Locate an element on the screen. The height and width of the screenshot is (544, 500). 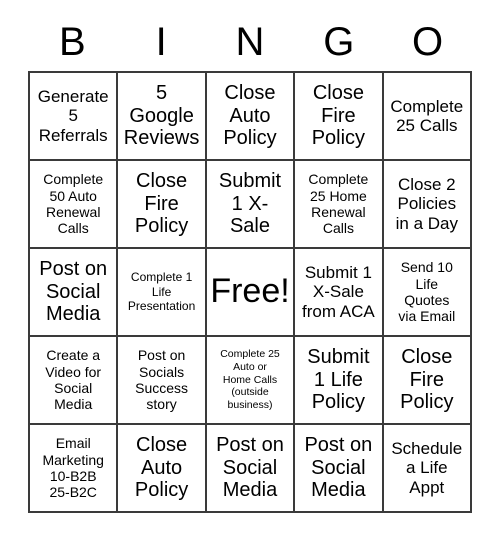
bingo-cell-label: Create a Video for Social Media is located at coordinates (73, 380).